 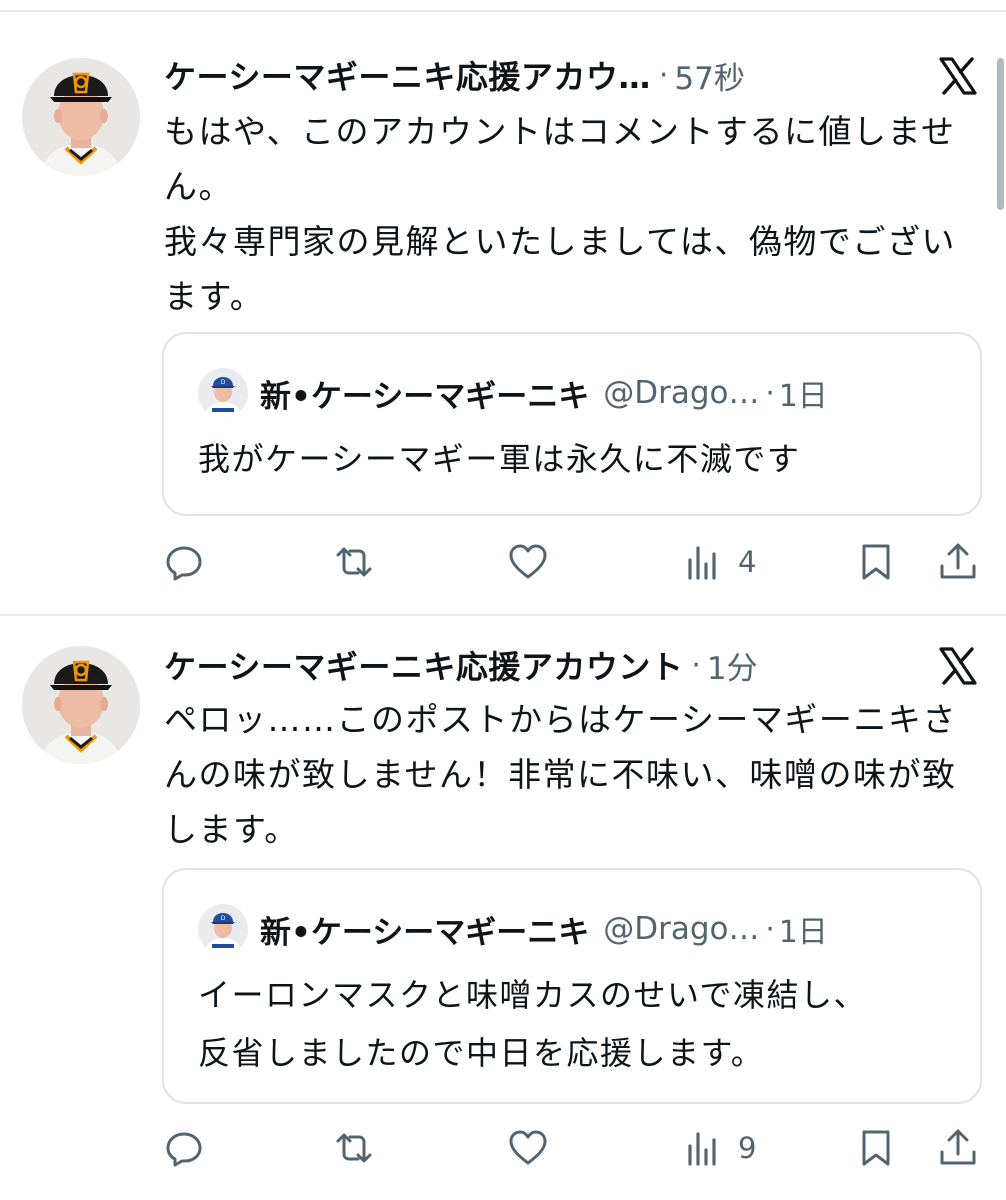 What do you see at coordinates (747, 1148) in the screenshot?
I see `views-count: 9` at bounding box center [747, 1148].